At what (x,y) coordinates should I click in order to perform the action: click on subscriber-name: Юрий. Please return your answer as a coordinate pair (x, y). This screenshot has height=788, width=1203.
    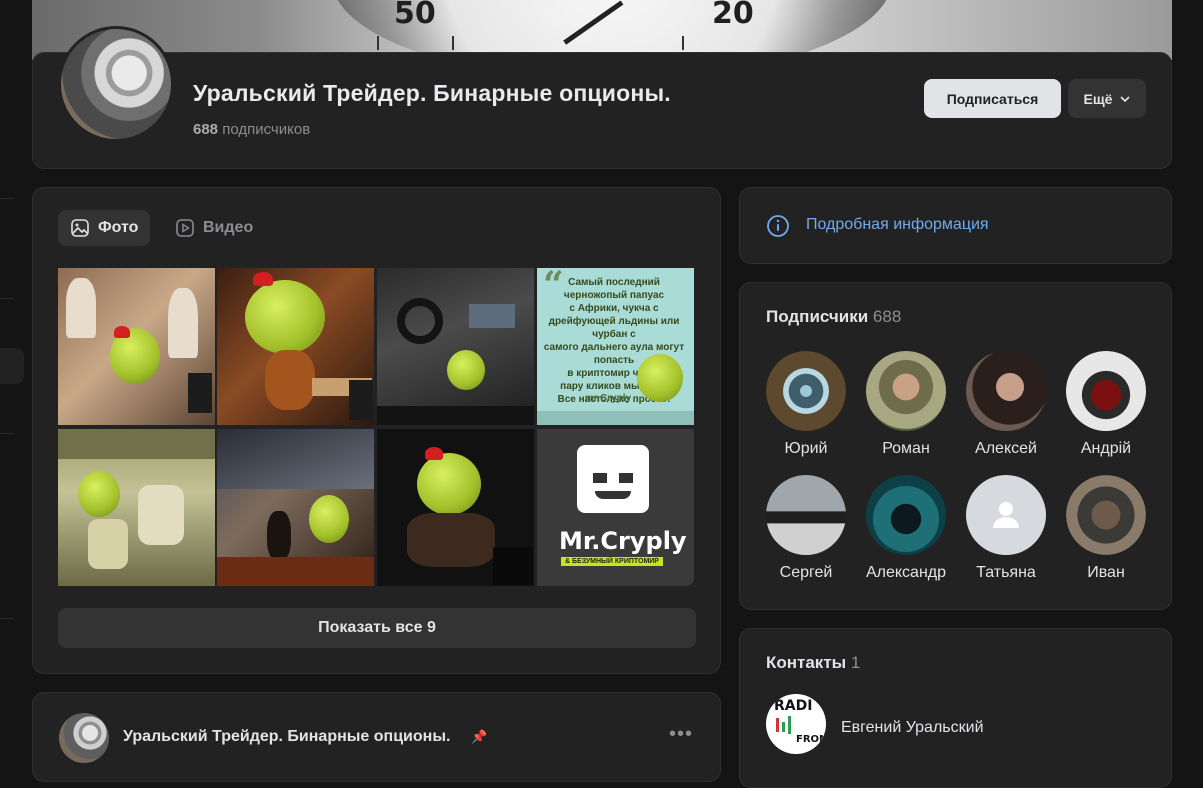
    Looking at the image, I should click on (806, 448).